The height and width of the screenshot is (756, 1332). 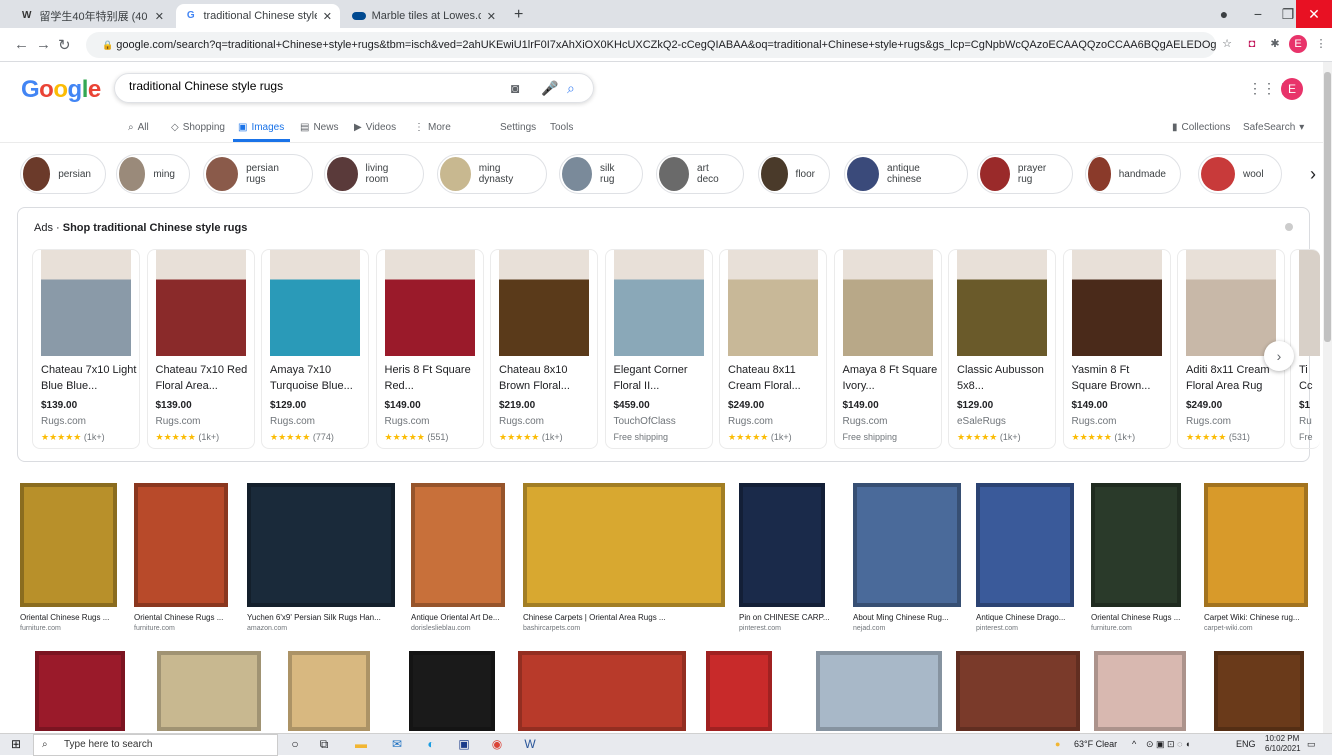 I want to click on tab-all: ⌕ All, so click(x=138, y=127).